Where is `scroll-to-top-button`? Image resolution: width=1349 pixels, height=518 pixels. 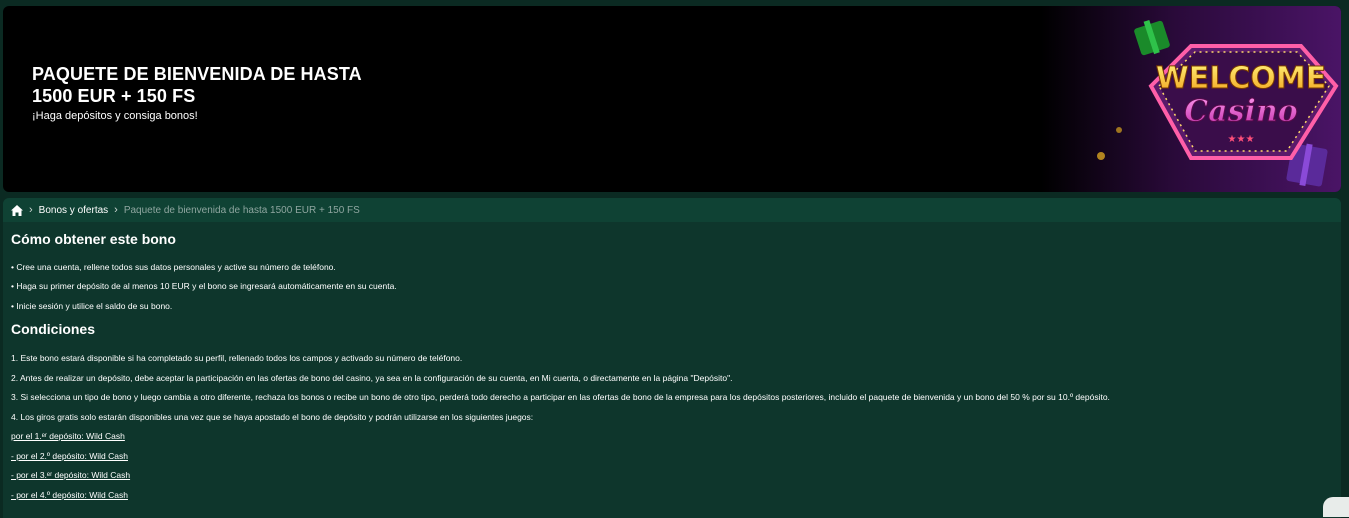
scroll-to-top-button is located at coordinates (1336, 507).